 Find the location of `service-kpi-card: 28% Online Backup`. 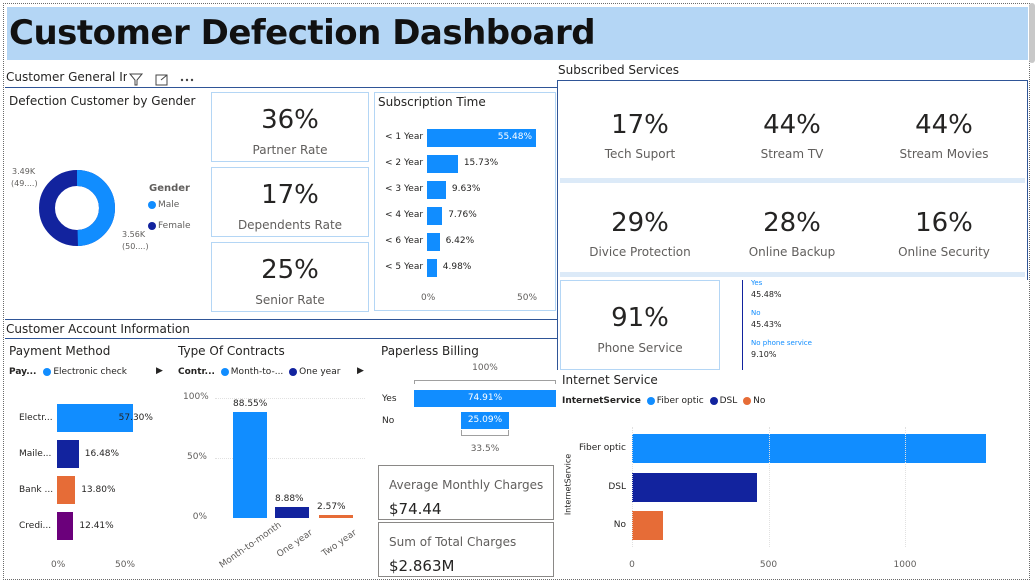

service-kpi-card: 28% Online Backup is located at coordinates (792, 230).